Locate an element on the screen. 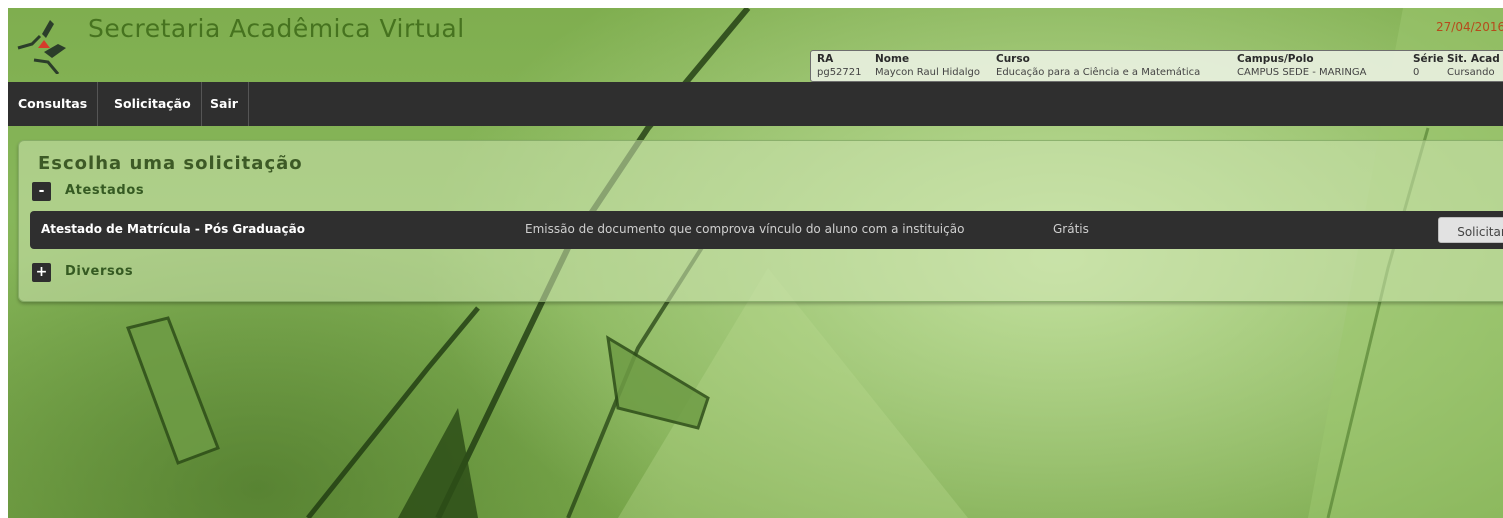 The width and height of the screenshot is (1503, 518). student-serie: Série 0 is located at coordinates (1428, 65).